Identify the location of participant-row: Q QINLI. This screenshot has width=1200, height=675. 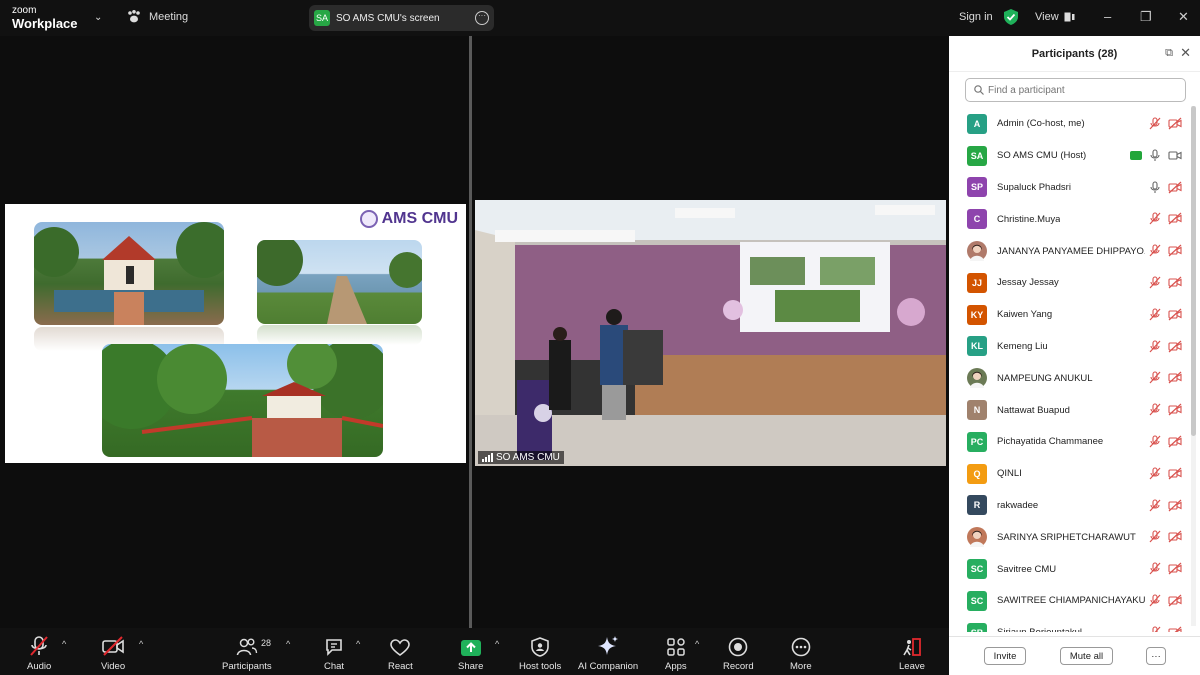
(1068, 474).